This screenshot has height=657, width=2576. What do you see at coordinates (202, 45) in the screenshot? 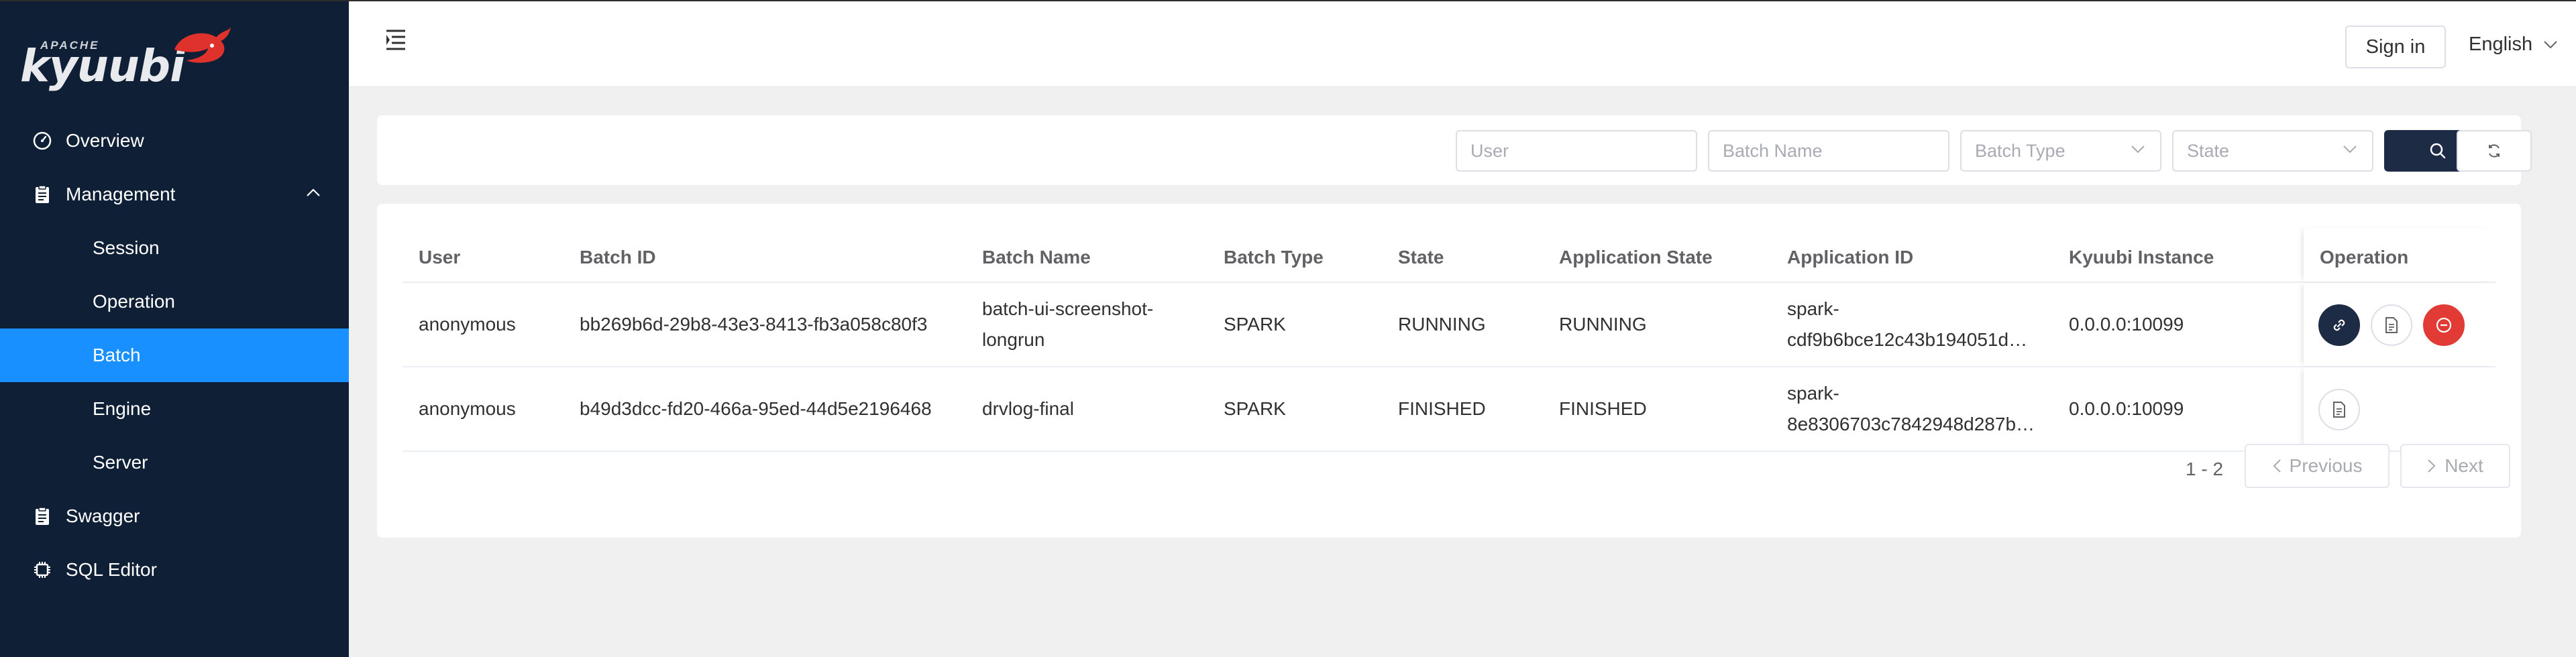
I see `whale-icon` at bounding box center [202, 45].